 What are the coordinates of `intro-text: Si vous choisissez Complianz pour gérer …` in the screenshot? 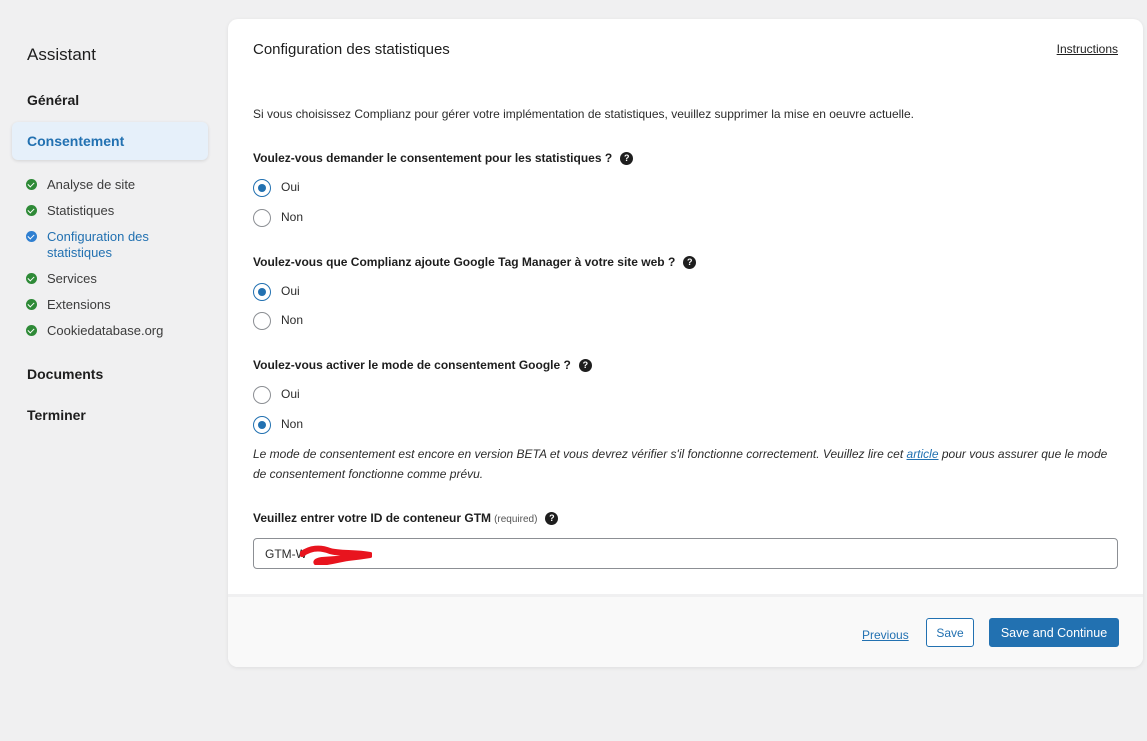 It's located at (583, 114).